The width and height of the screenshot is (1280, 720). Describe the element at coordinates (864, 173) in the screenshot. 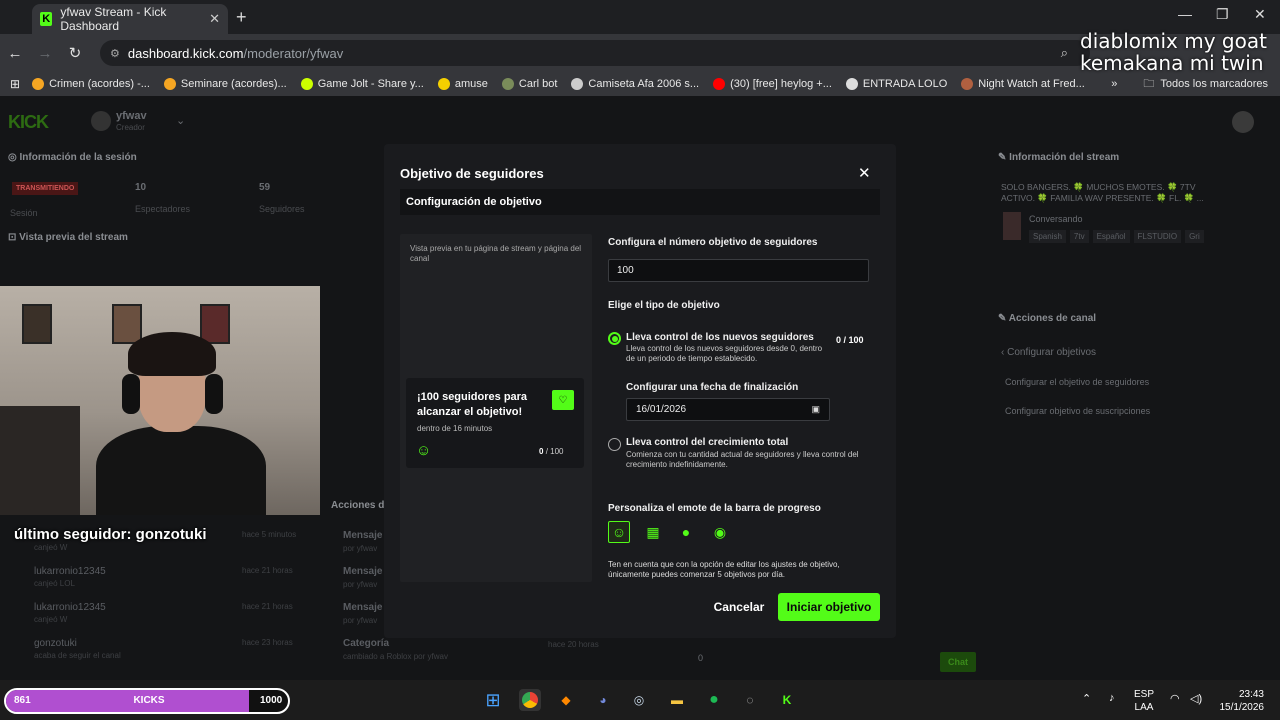

I see `close-icon: ✕` at that location.